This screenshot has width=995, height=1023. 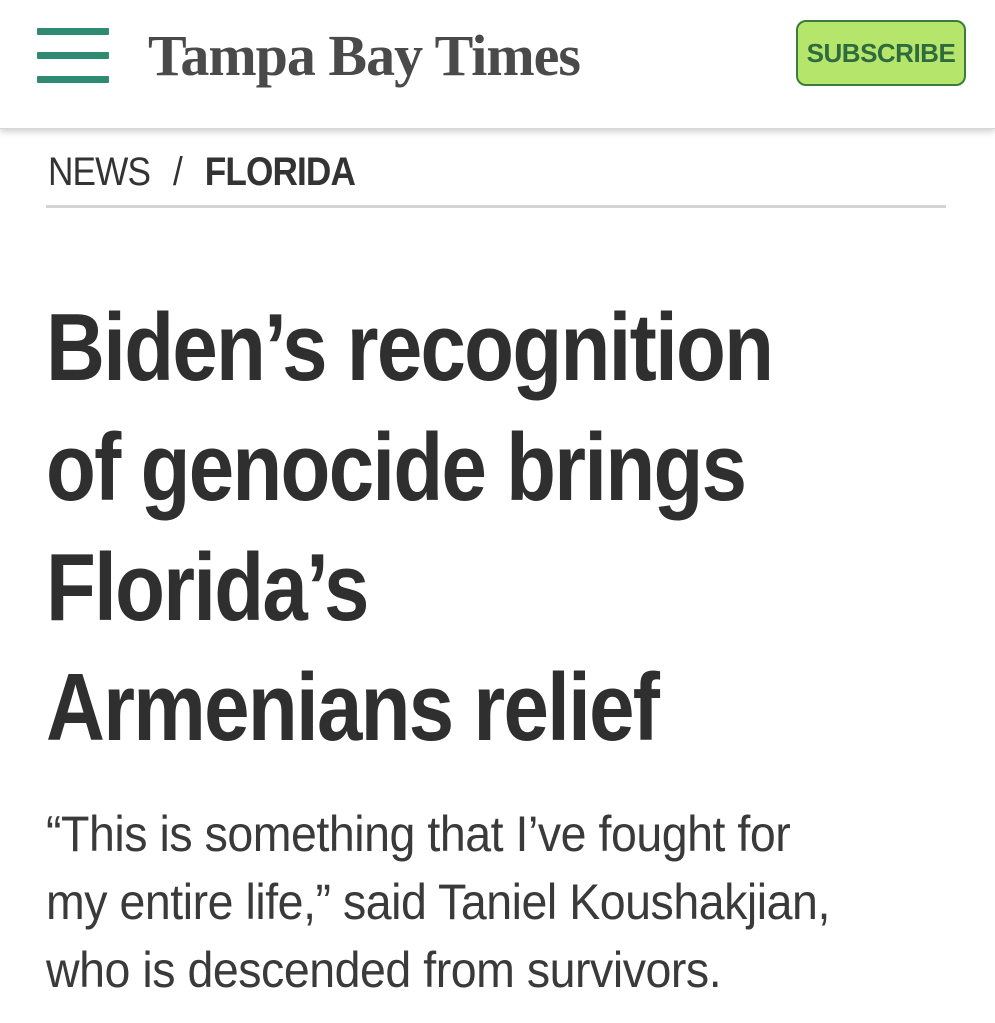 I want to click on menu-bar-middle, so click(x=73, y=55).